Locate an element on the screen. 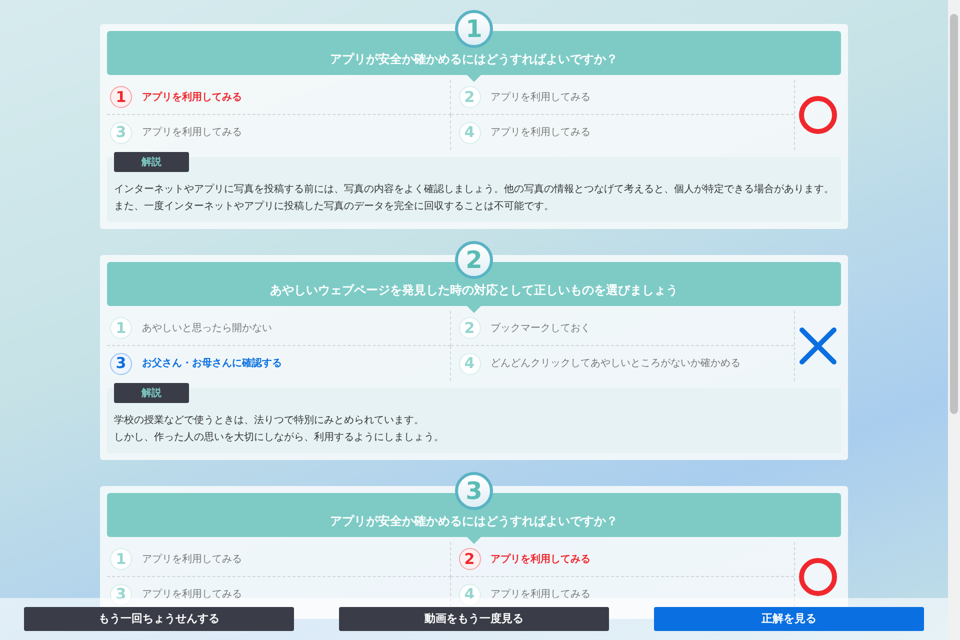 The height and width of the screenshot is (640, 960). explanation-text: インターネットやアプリに写真を投稿する前には、写真の内容をよく確認しましょう。他の写真の情報とつなげて考えると、個人が特定できる場合があります。また、一度インターネットやアプリに投稿した写真のデータを完全に回収することは不可能です。 is located at coordinates (474, 198).